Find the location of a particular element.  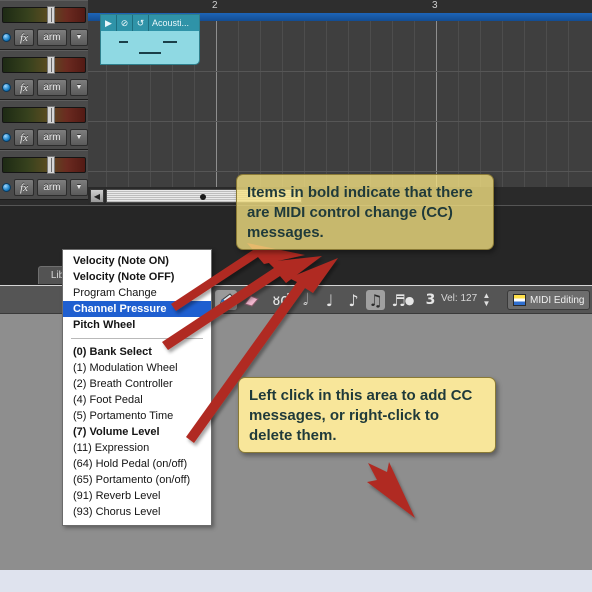

velocity-stepper: ▲ ▼ is located at coordinates (486, 300).